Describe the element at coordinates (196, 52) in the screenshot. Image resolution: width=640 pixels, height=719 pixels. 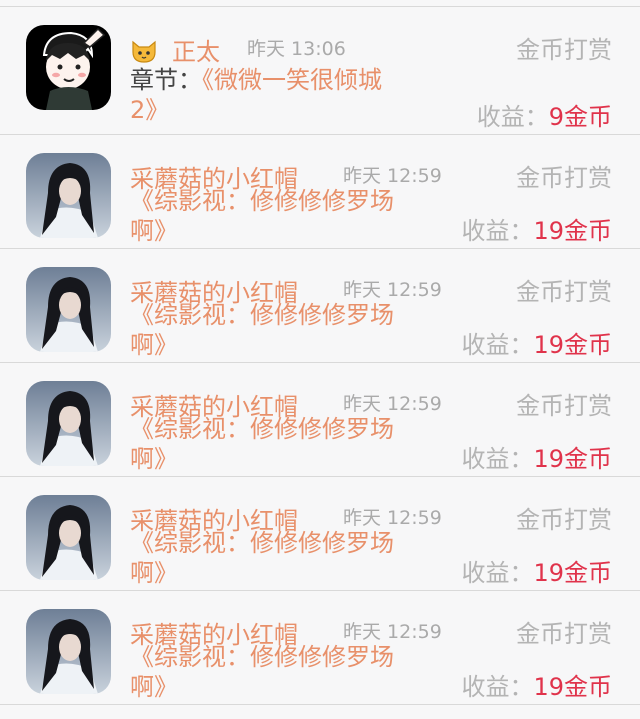
I see `user-name-text: 正太` at that location.